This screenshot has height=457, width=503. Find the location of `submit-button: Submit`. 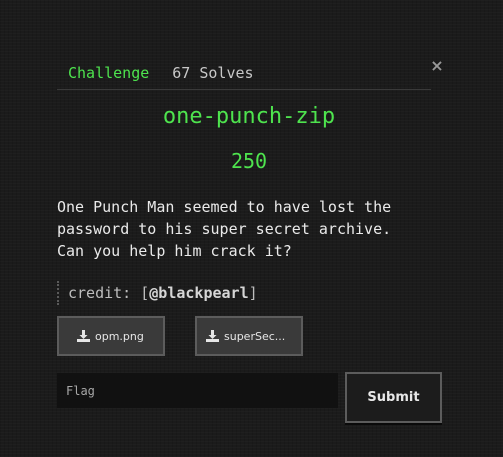

submit-button: Submit is located at coordinates (393, 397).